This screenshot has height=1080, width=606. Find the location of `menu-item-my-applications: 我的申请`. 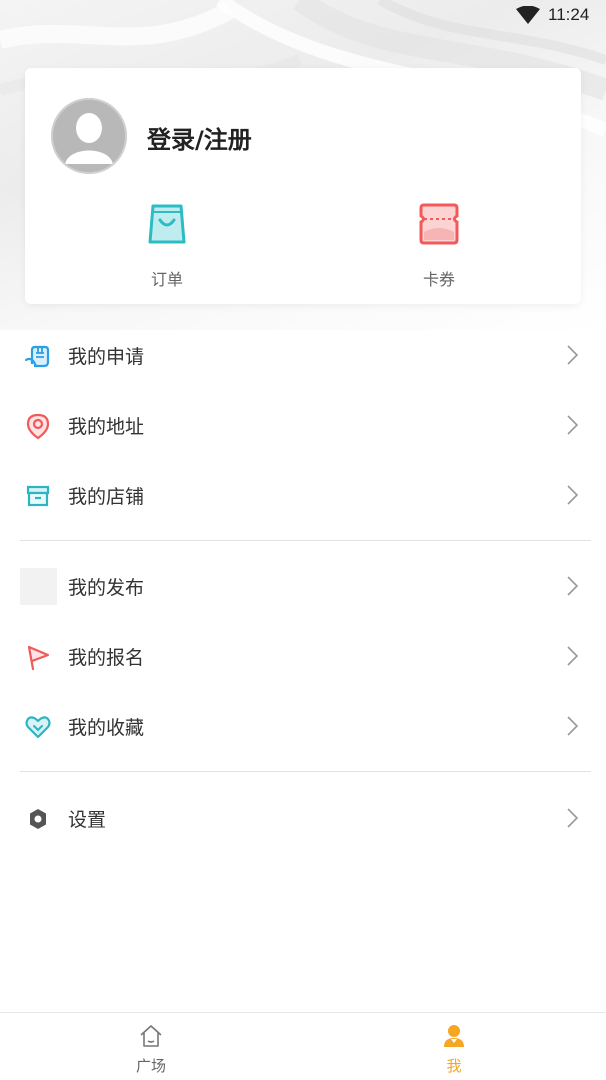

menu-item-my-applications: 我的申请 is located at coordinates (303, 355).